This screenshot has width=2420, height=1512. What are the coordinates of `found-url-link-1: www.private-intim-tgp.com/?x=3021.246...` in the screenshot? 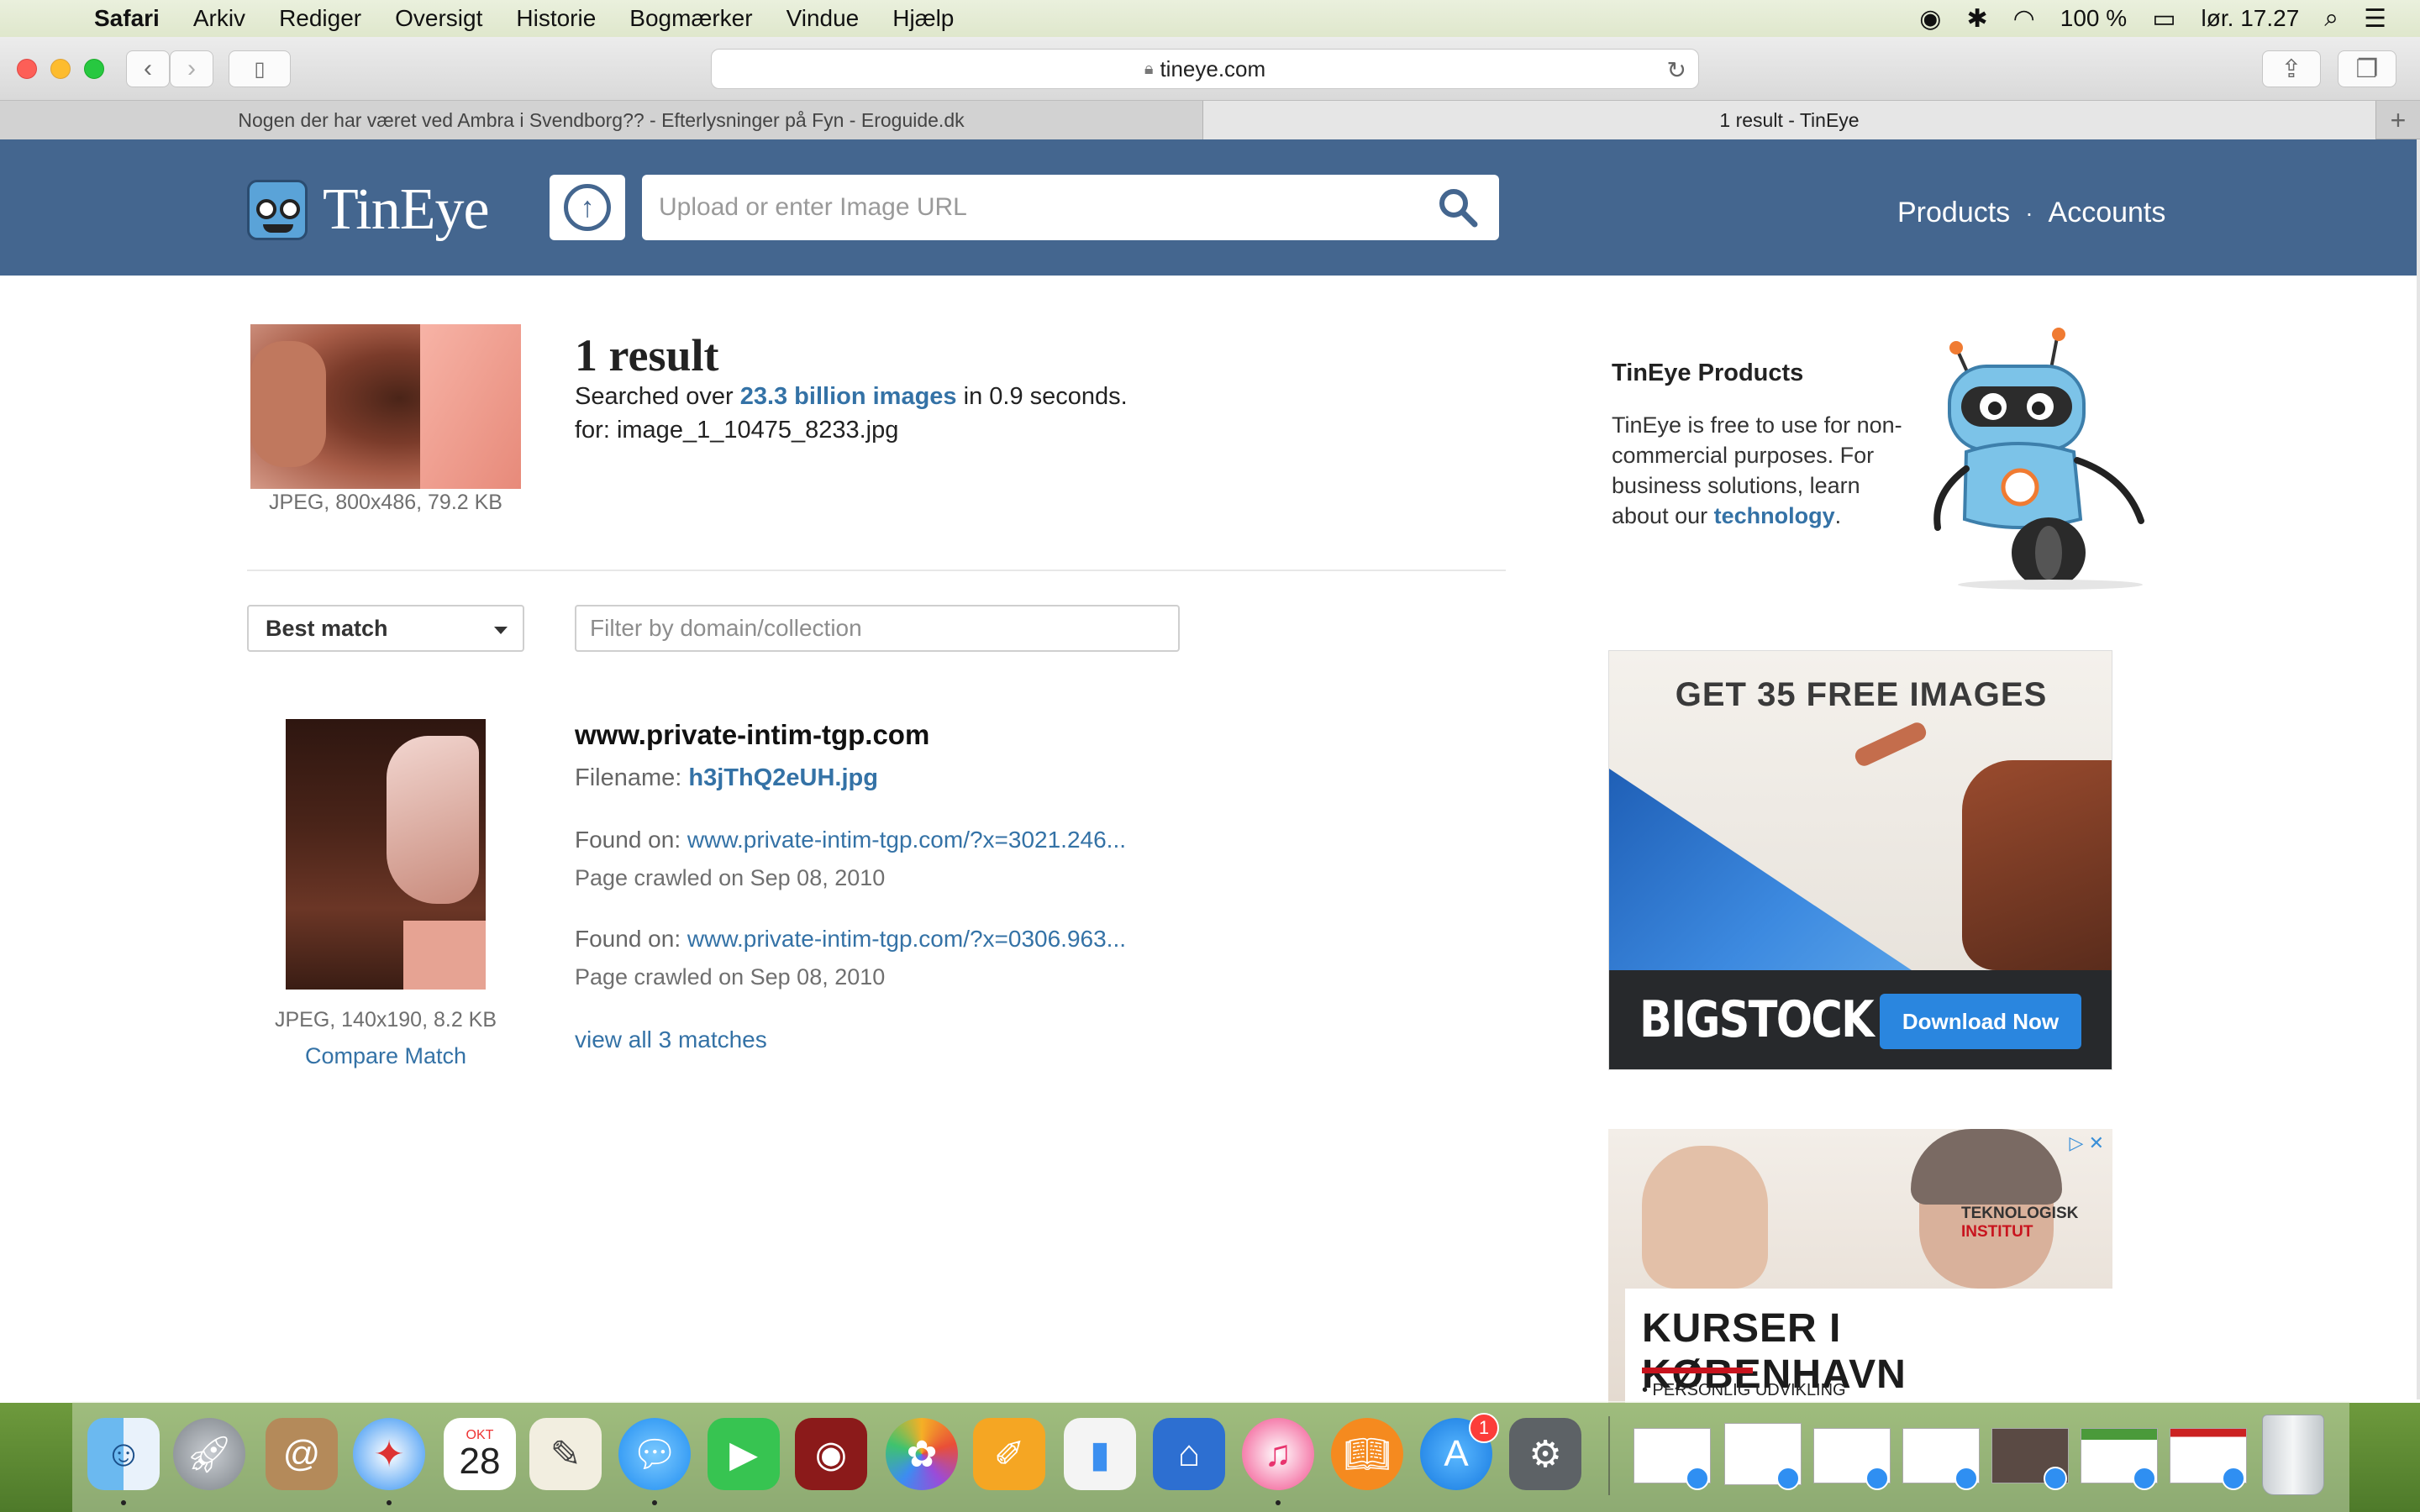 It's located at (906, 840).